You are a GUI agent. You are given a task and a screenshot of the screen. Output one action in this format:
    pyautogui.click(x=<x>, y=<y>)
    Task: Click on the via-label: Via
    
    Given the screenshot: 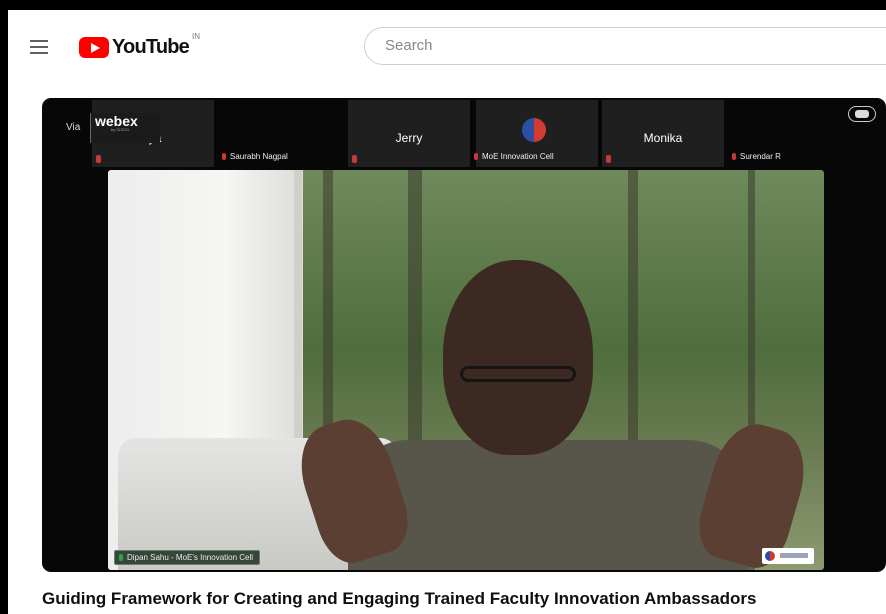 What is the action you would take?
    pyautogui.click(x=73, y=127)
    